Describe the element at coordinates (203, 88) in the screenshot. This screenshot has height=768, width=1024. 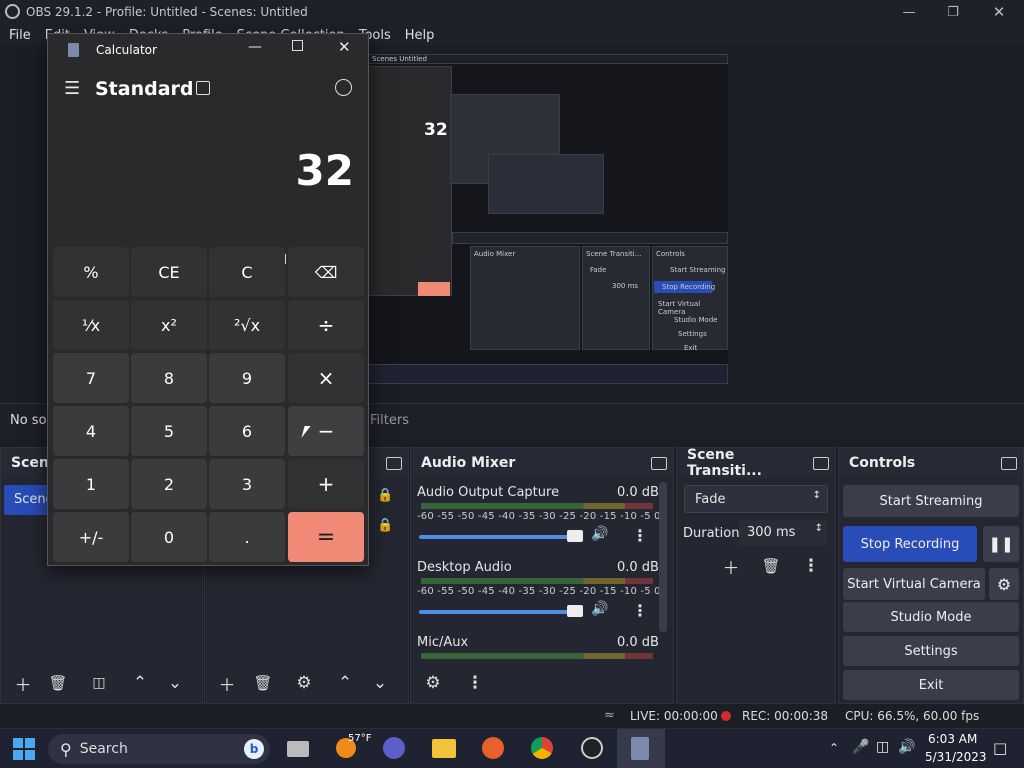
I see `keep-on-top-icon` at that location.